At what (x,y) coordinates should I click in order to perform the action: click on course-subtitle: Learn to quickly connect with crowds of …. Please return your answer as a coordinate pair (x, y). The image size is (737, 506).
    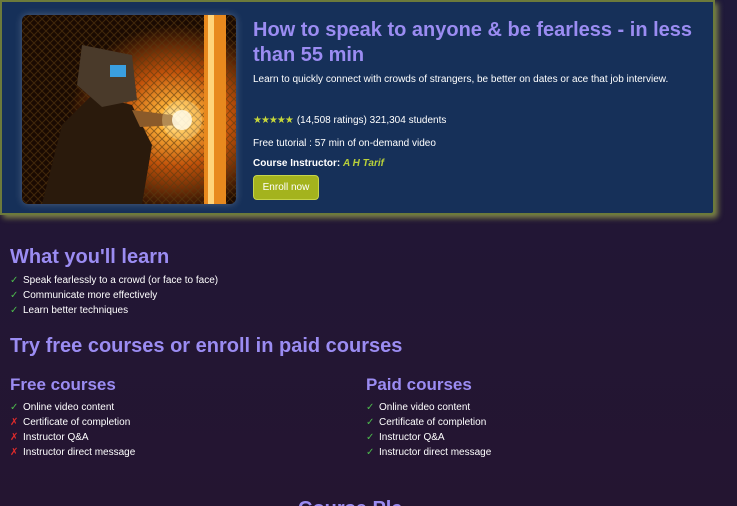
    Looking at the image, I should click on (461, 79).